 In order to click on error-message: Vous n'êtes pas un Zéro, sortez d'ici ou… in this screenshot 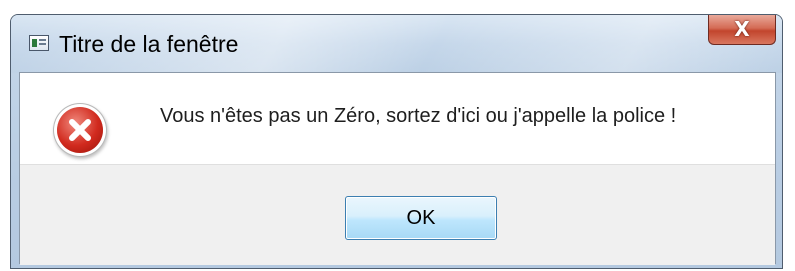, I will do `click(418, 116)`.